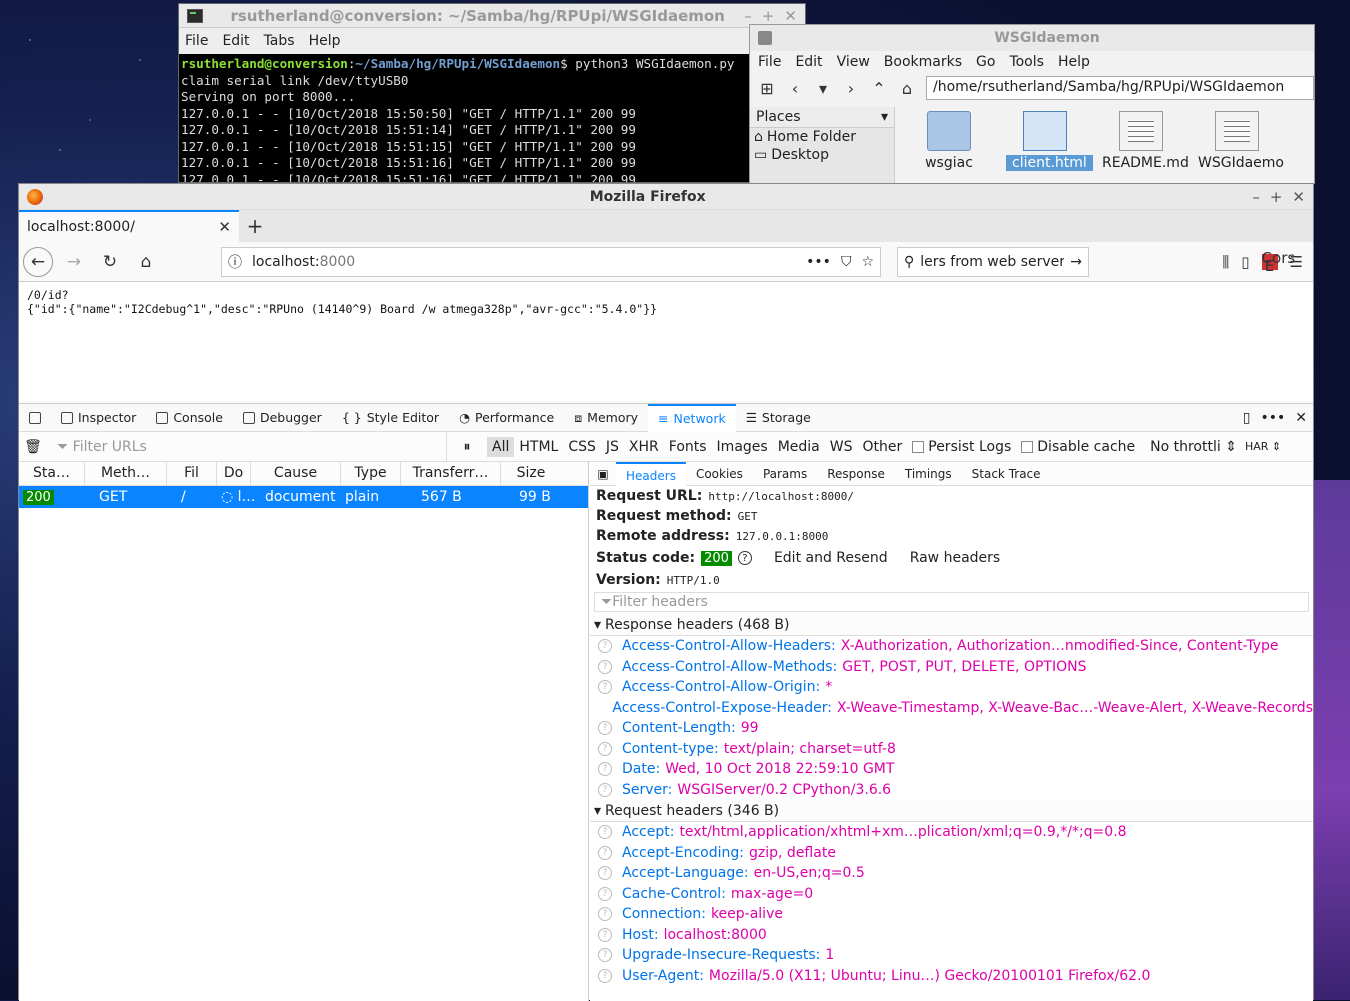  What do you see at coordinates (196, 41) in the screenshot?
I see `menu-file: File` at bounding box center [196, 41].